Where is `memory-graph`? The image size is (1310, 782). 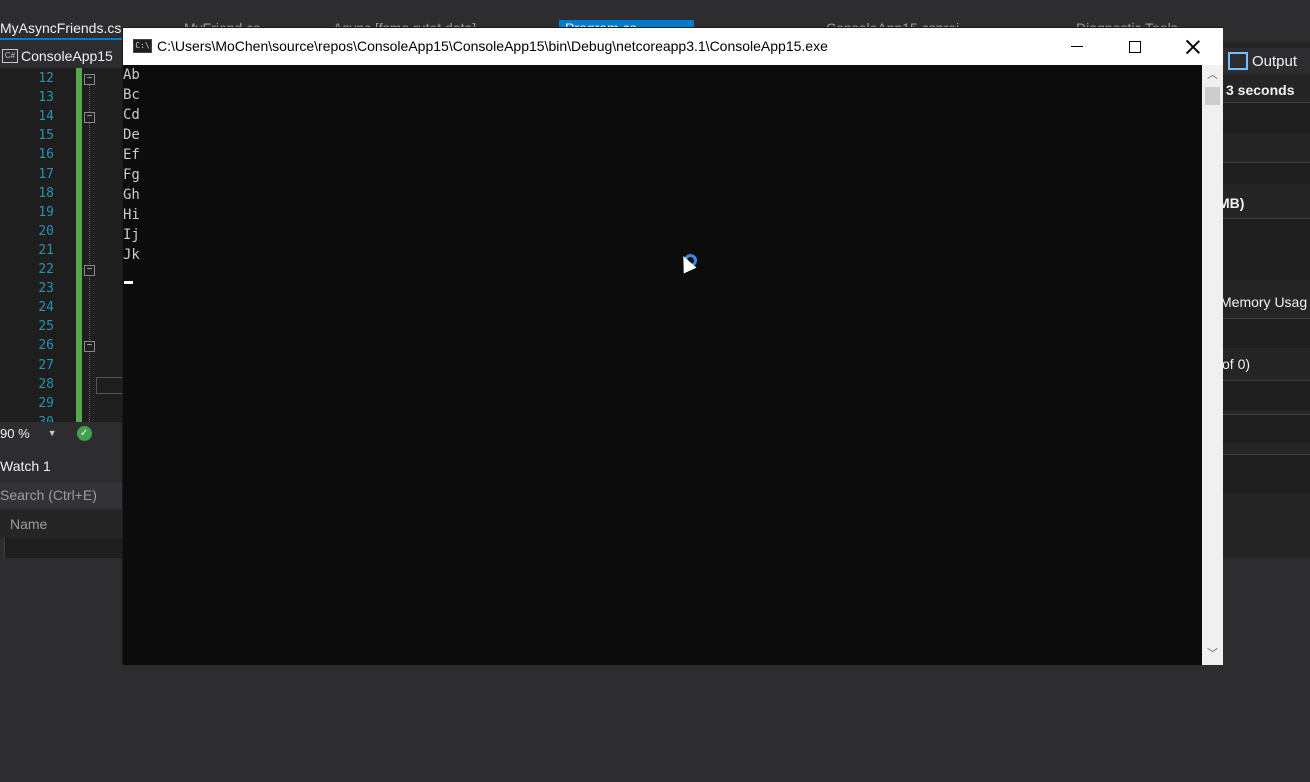 memory-graph is located at coordinates (1266, 249).